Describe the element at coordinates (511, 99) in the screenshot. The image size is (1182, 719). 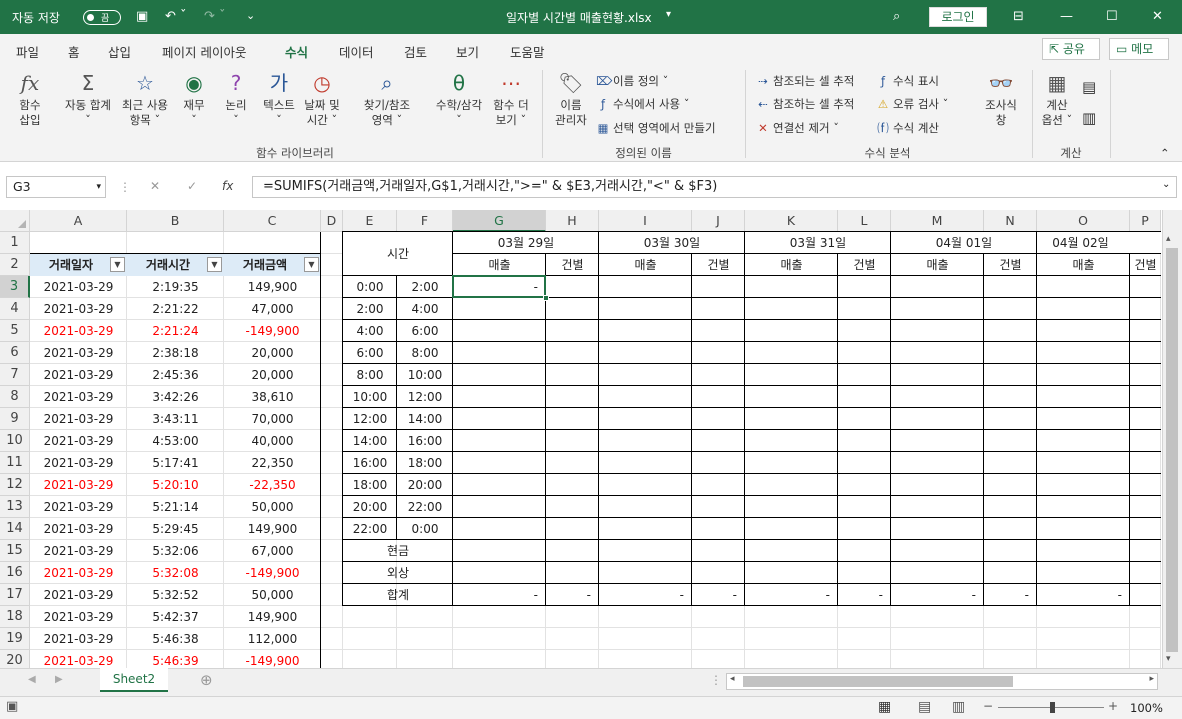
I see `more-functions-button: ⋯ 함수 더 보기 ˇ` at that location.